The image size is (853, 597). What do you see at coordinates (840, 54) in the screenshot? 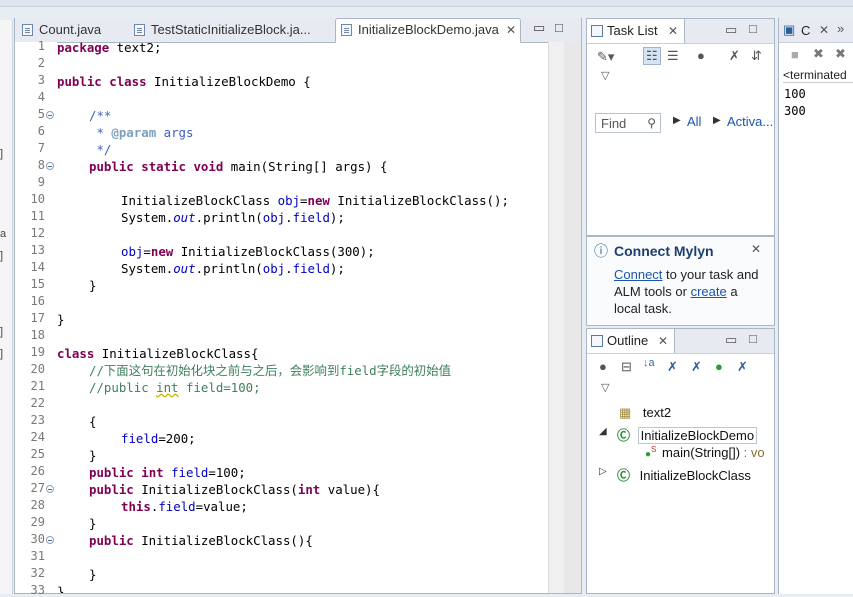
I see `remove-all-icon: ✖` at bounding box center [840, 54].